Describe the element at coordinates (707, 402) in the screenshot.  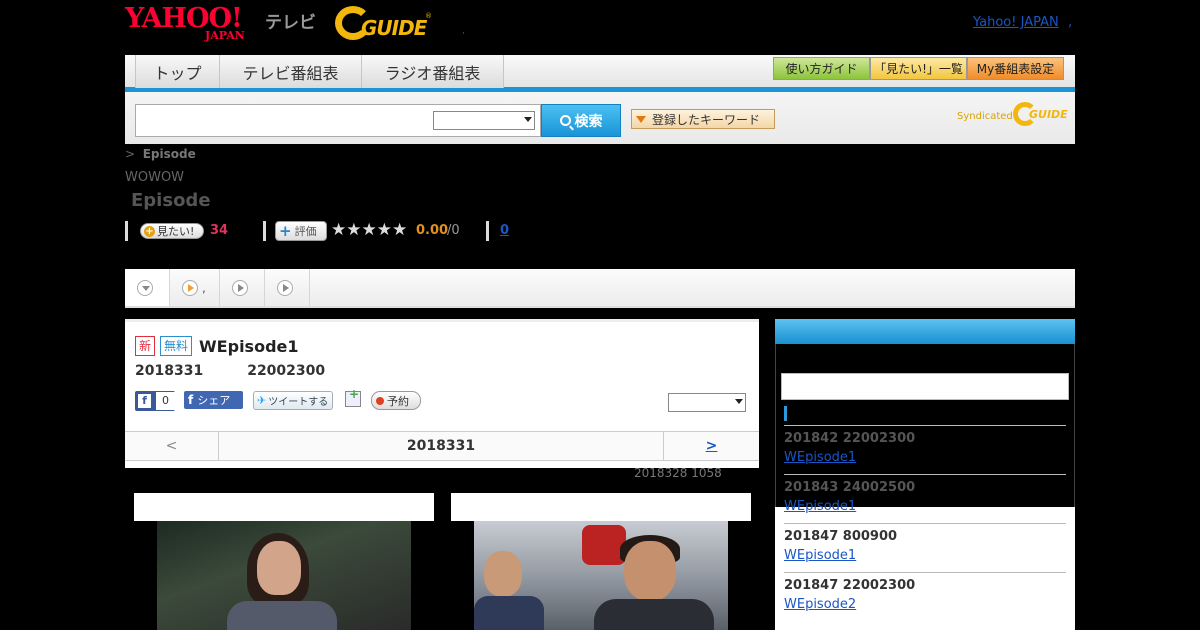
I see `episode-select` at that location.